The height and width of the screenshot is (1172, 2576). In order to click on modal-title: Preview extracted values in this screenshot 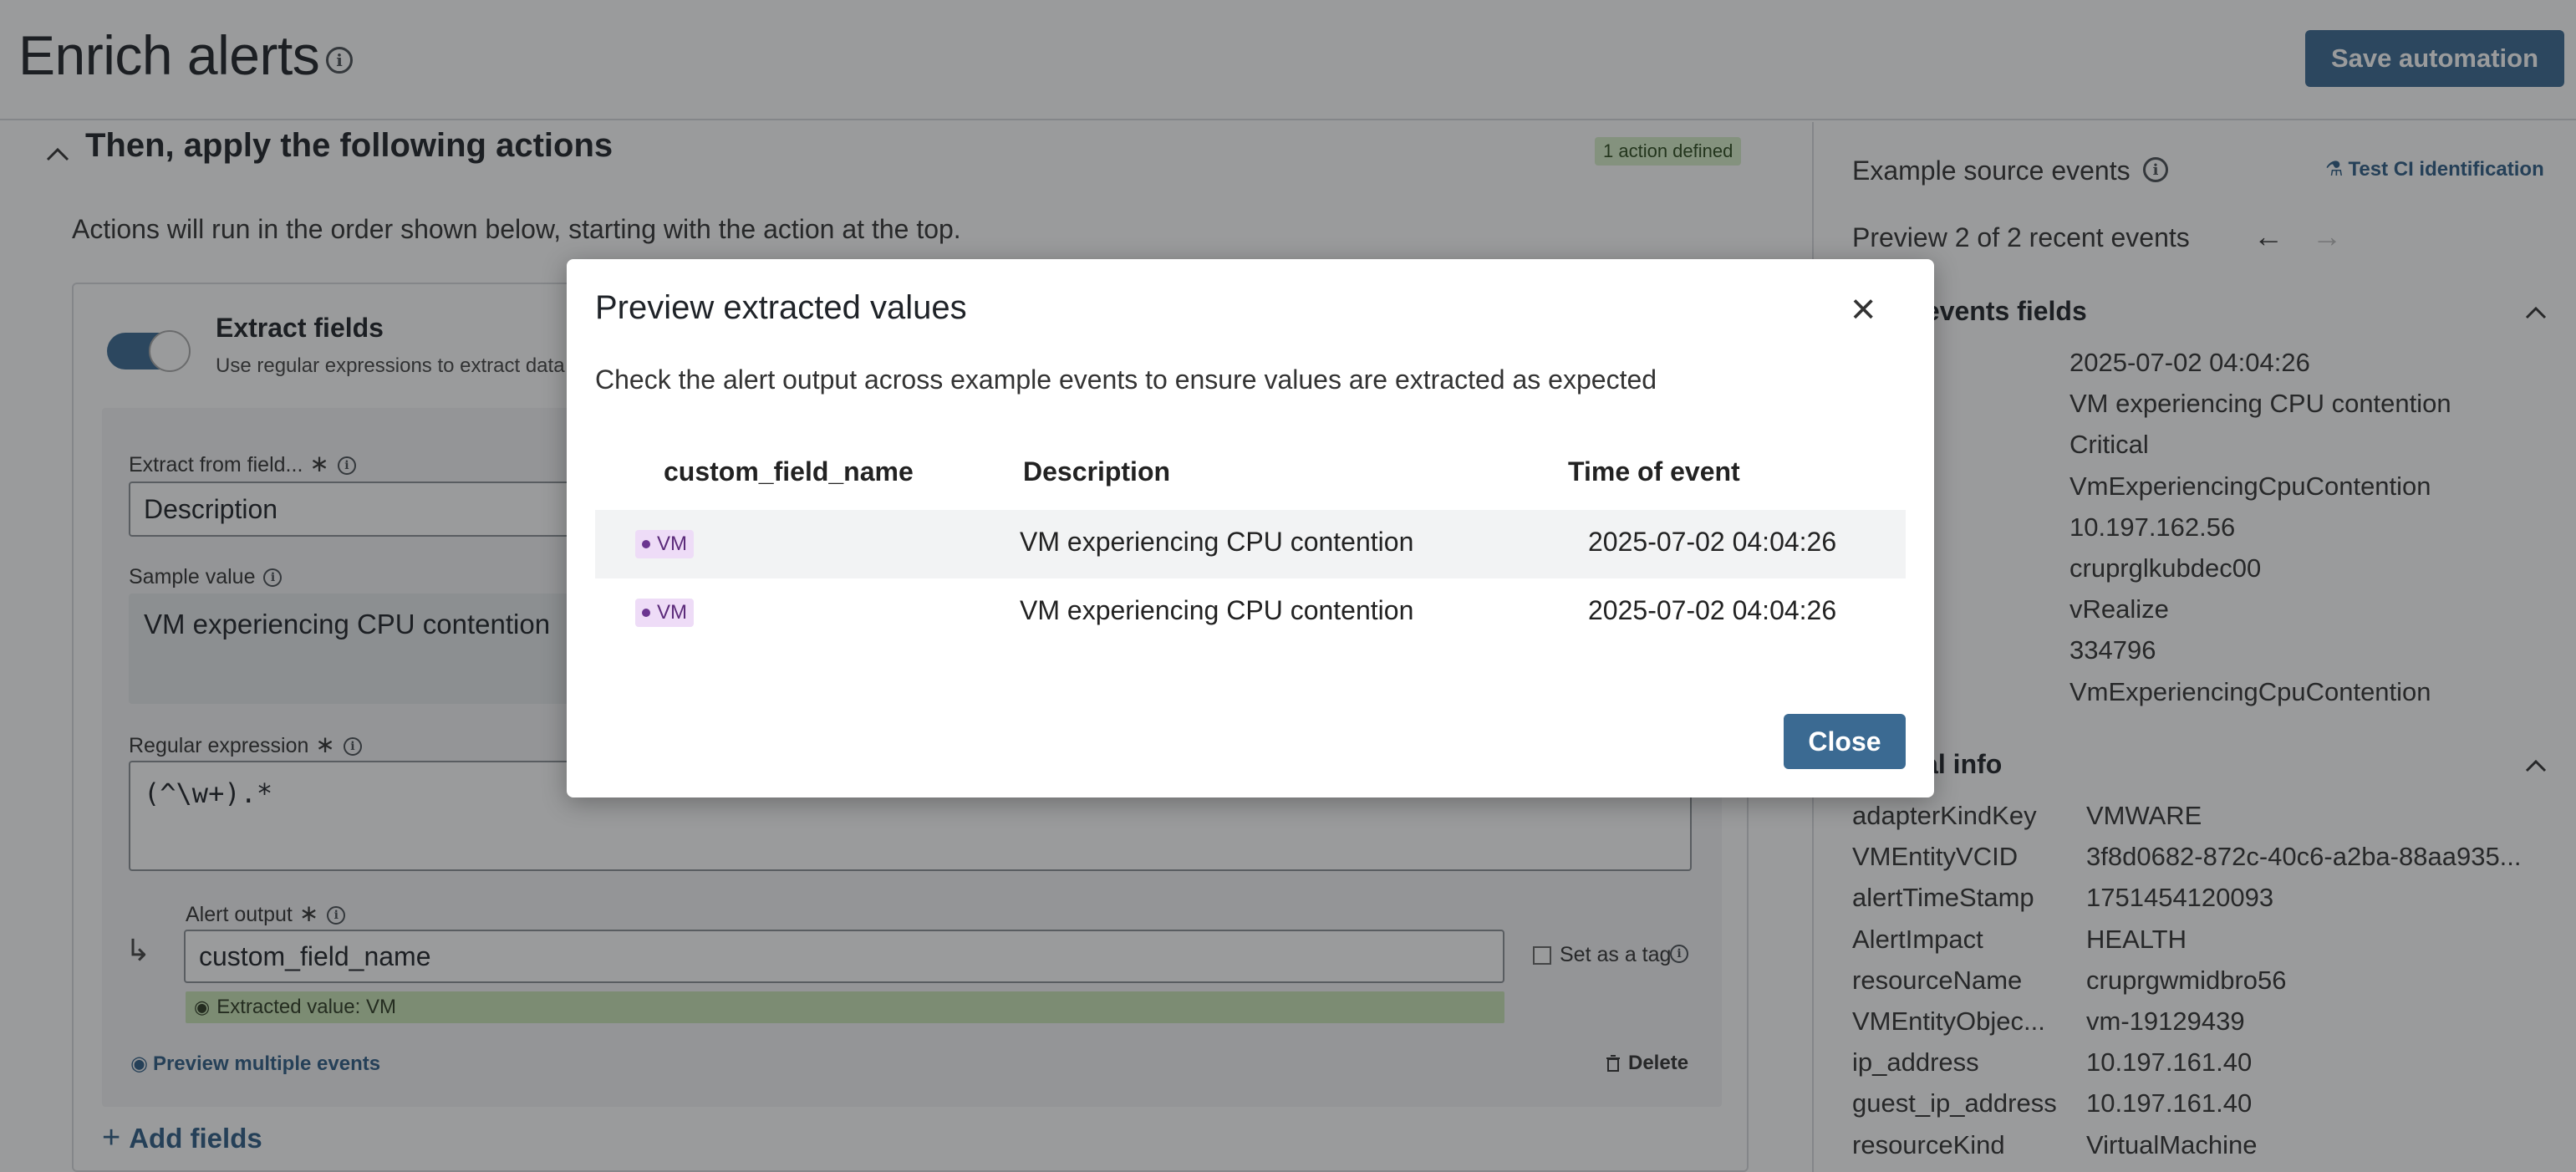, I will do `click(781, 307)`.